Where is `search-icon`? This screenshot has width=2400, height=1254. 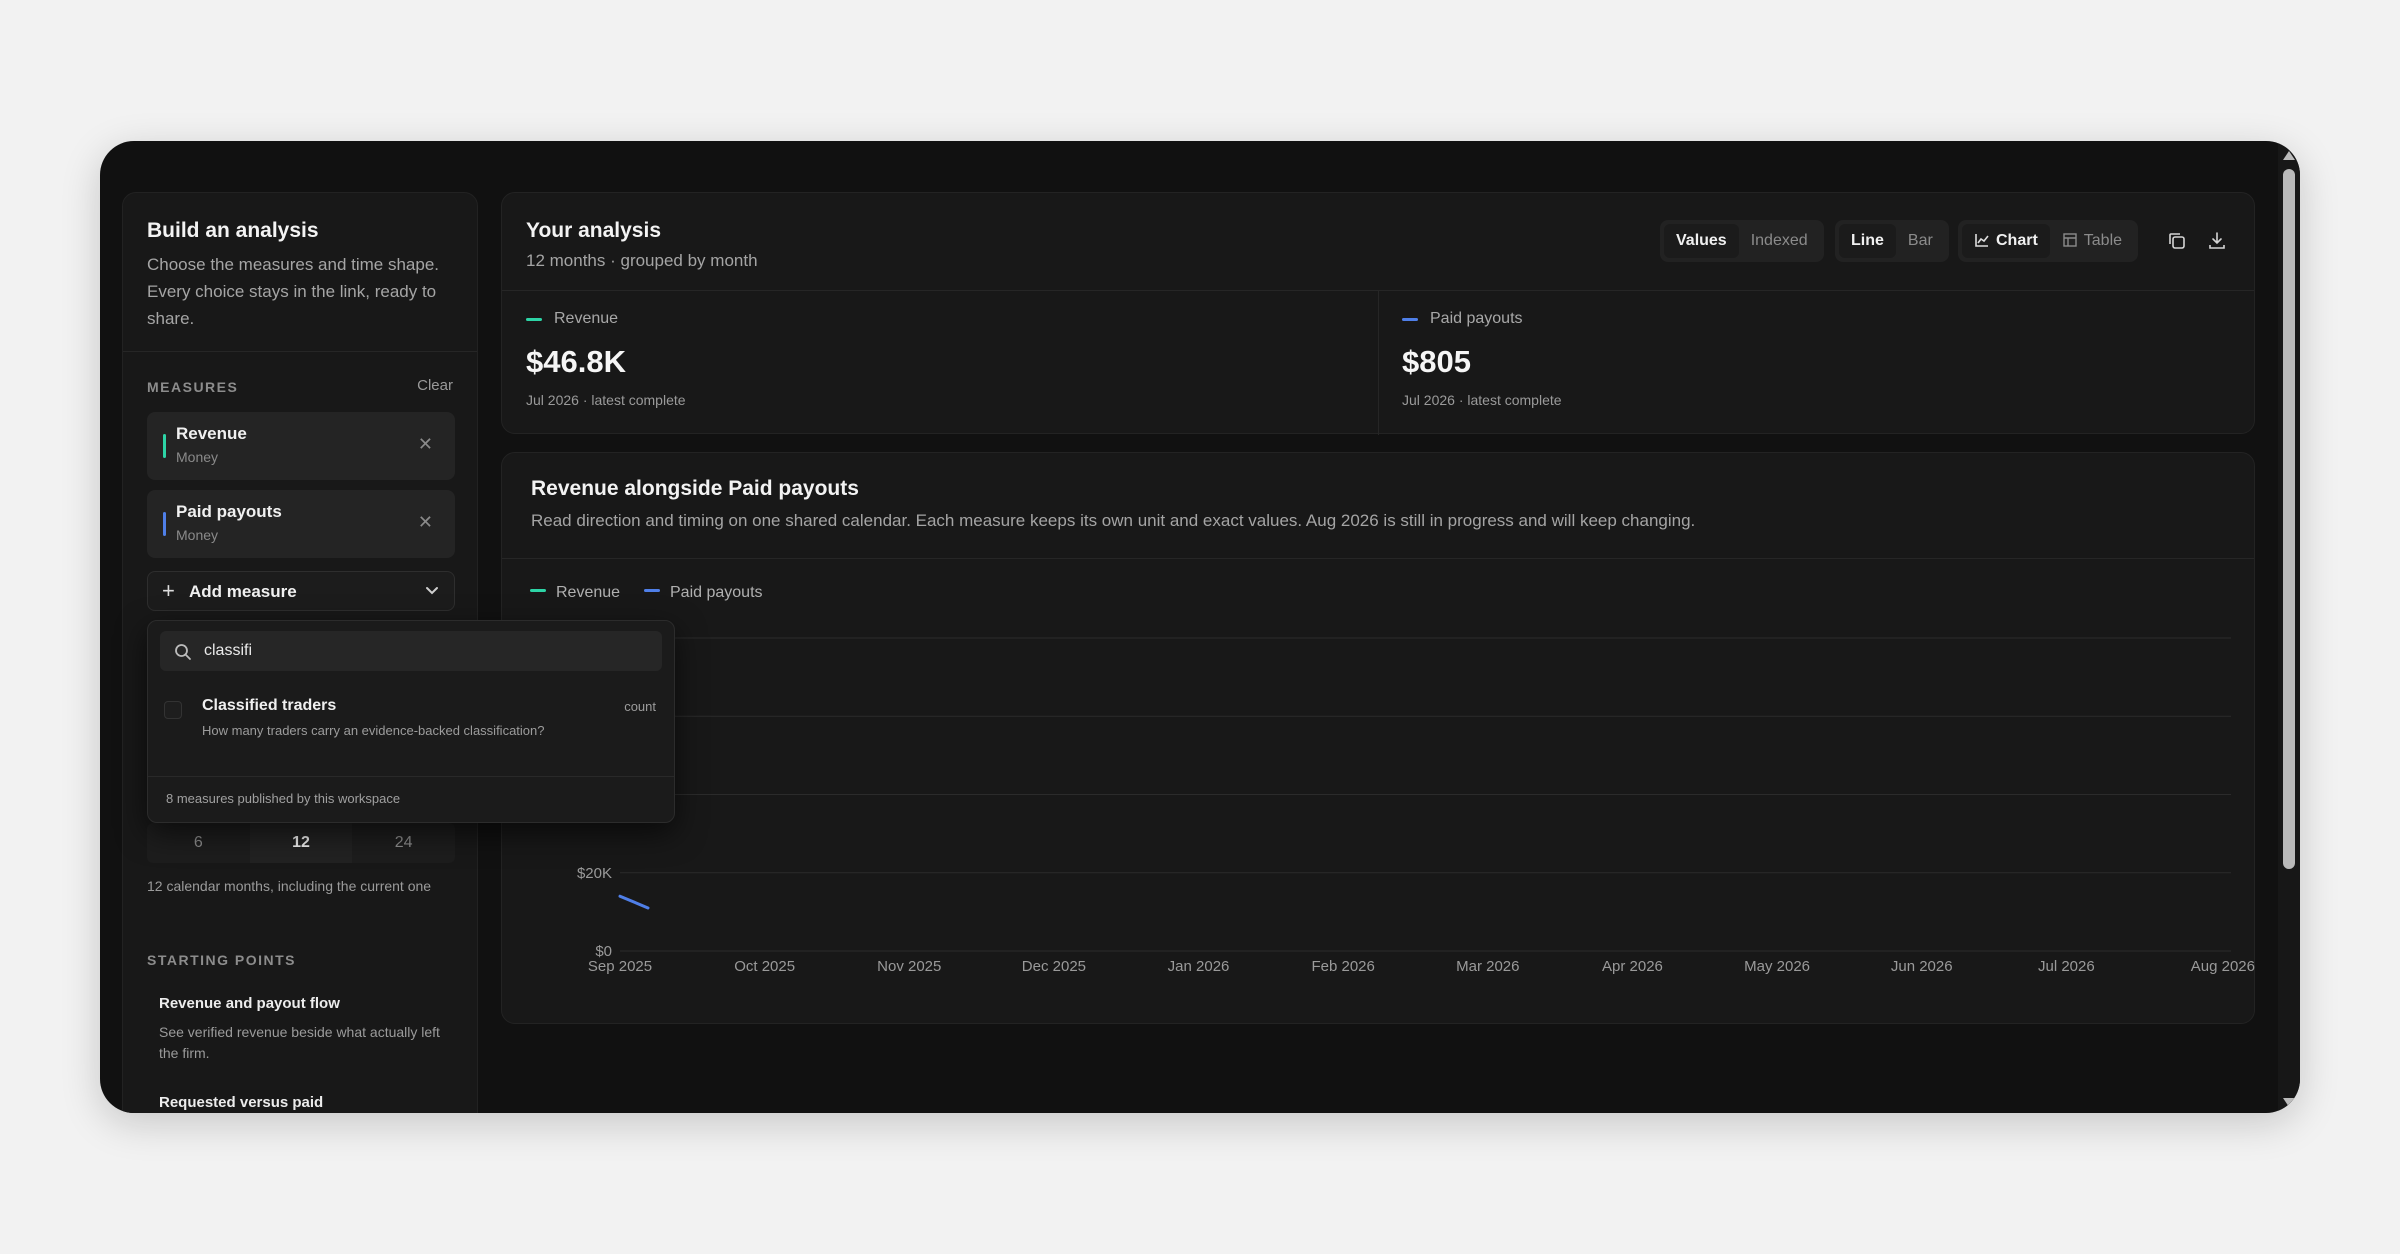 search-icon is located at coordinates (183, 652).